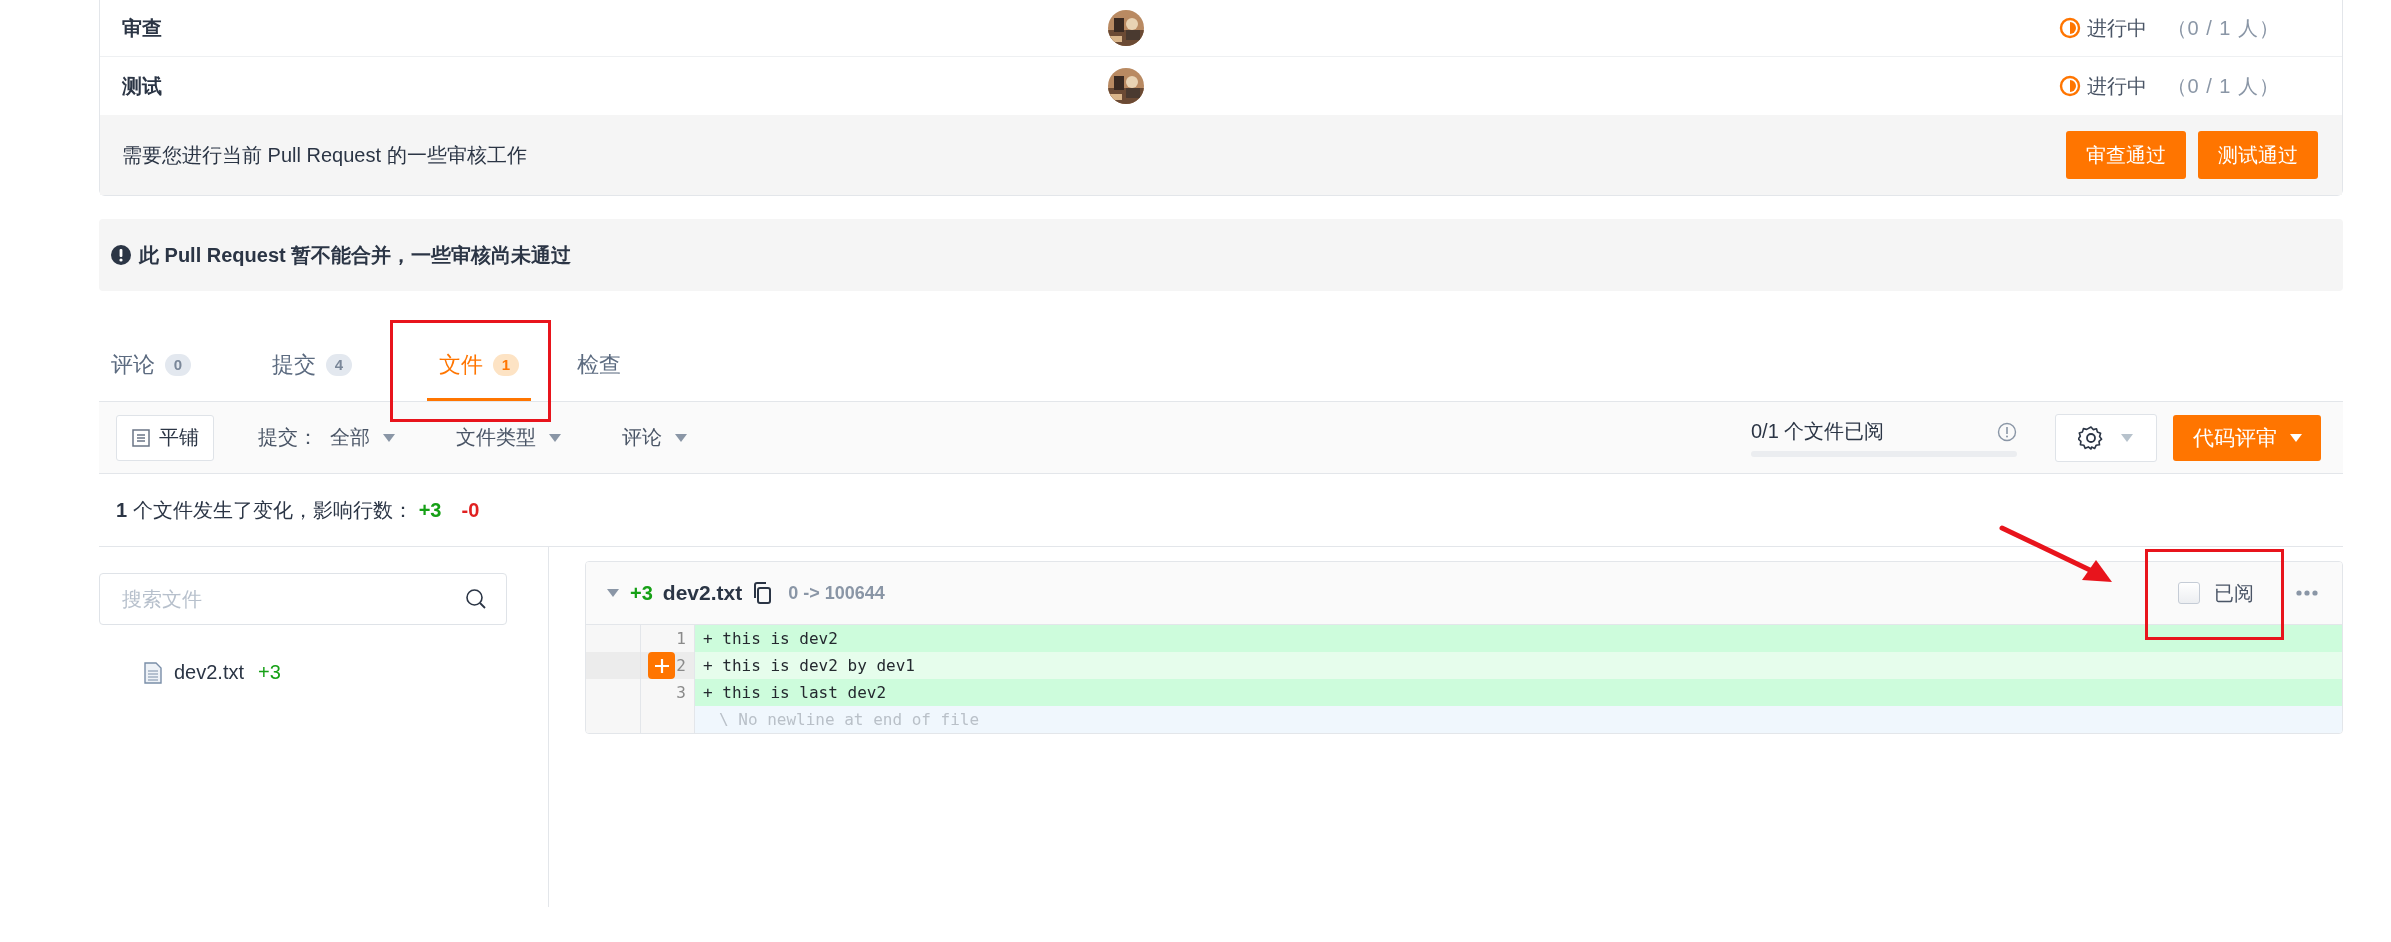 Image resolution: width=2391 pixels, height=942 pixels. I want to click on count-badge: 4, so click(339, 364).